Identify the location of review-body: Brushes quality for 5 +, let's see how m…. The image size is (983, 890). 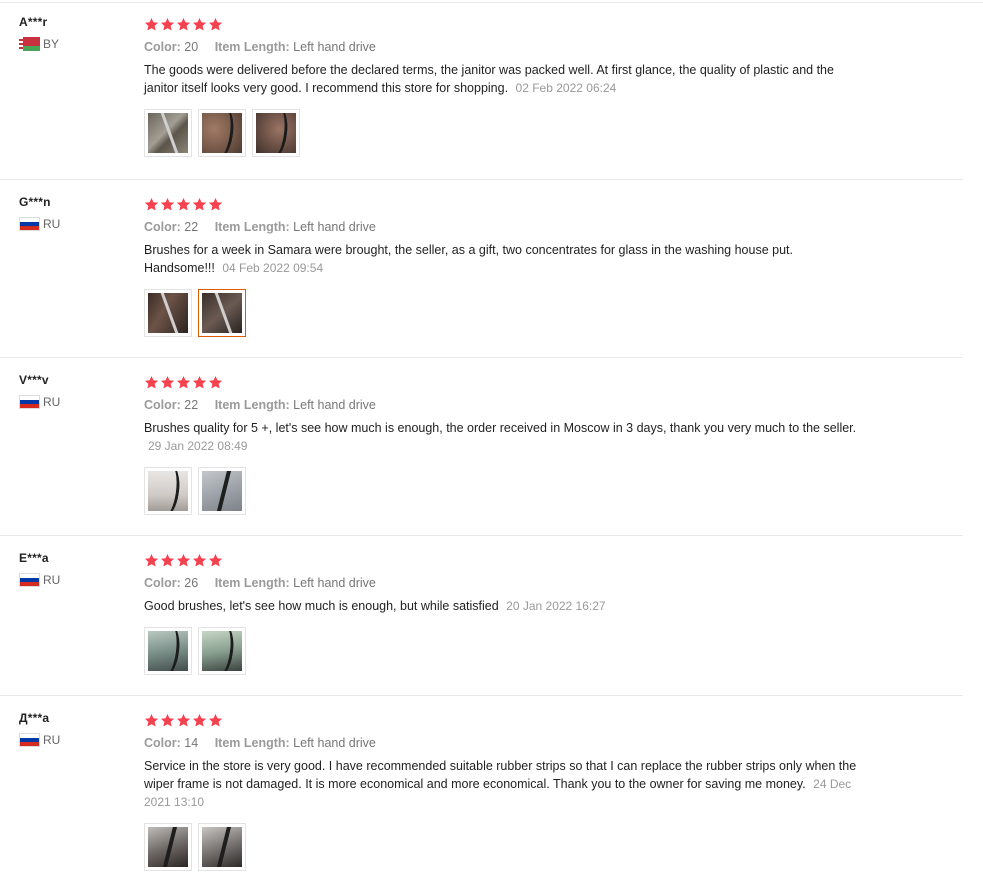
(500, 428).